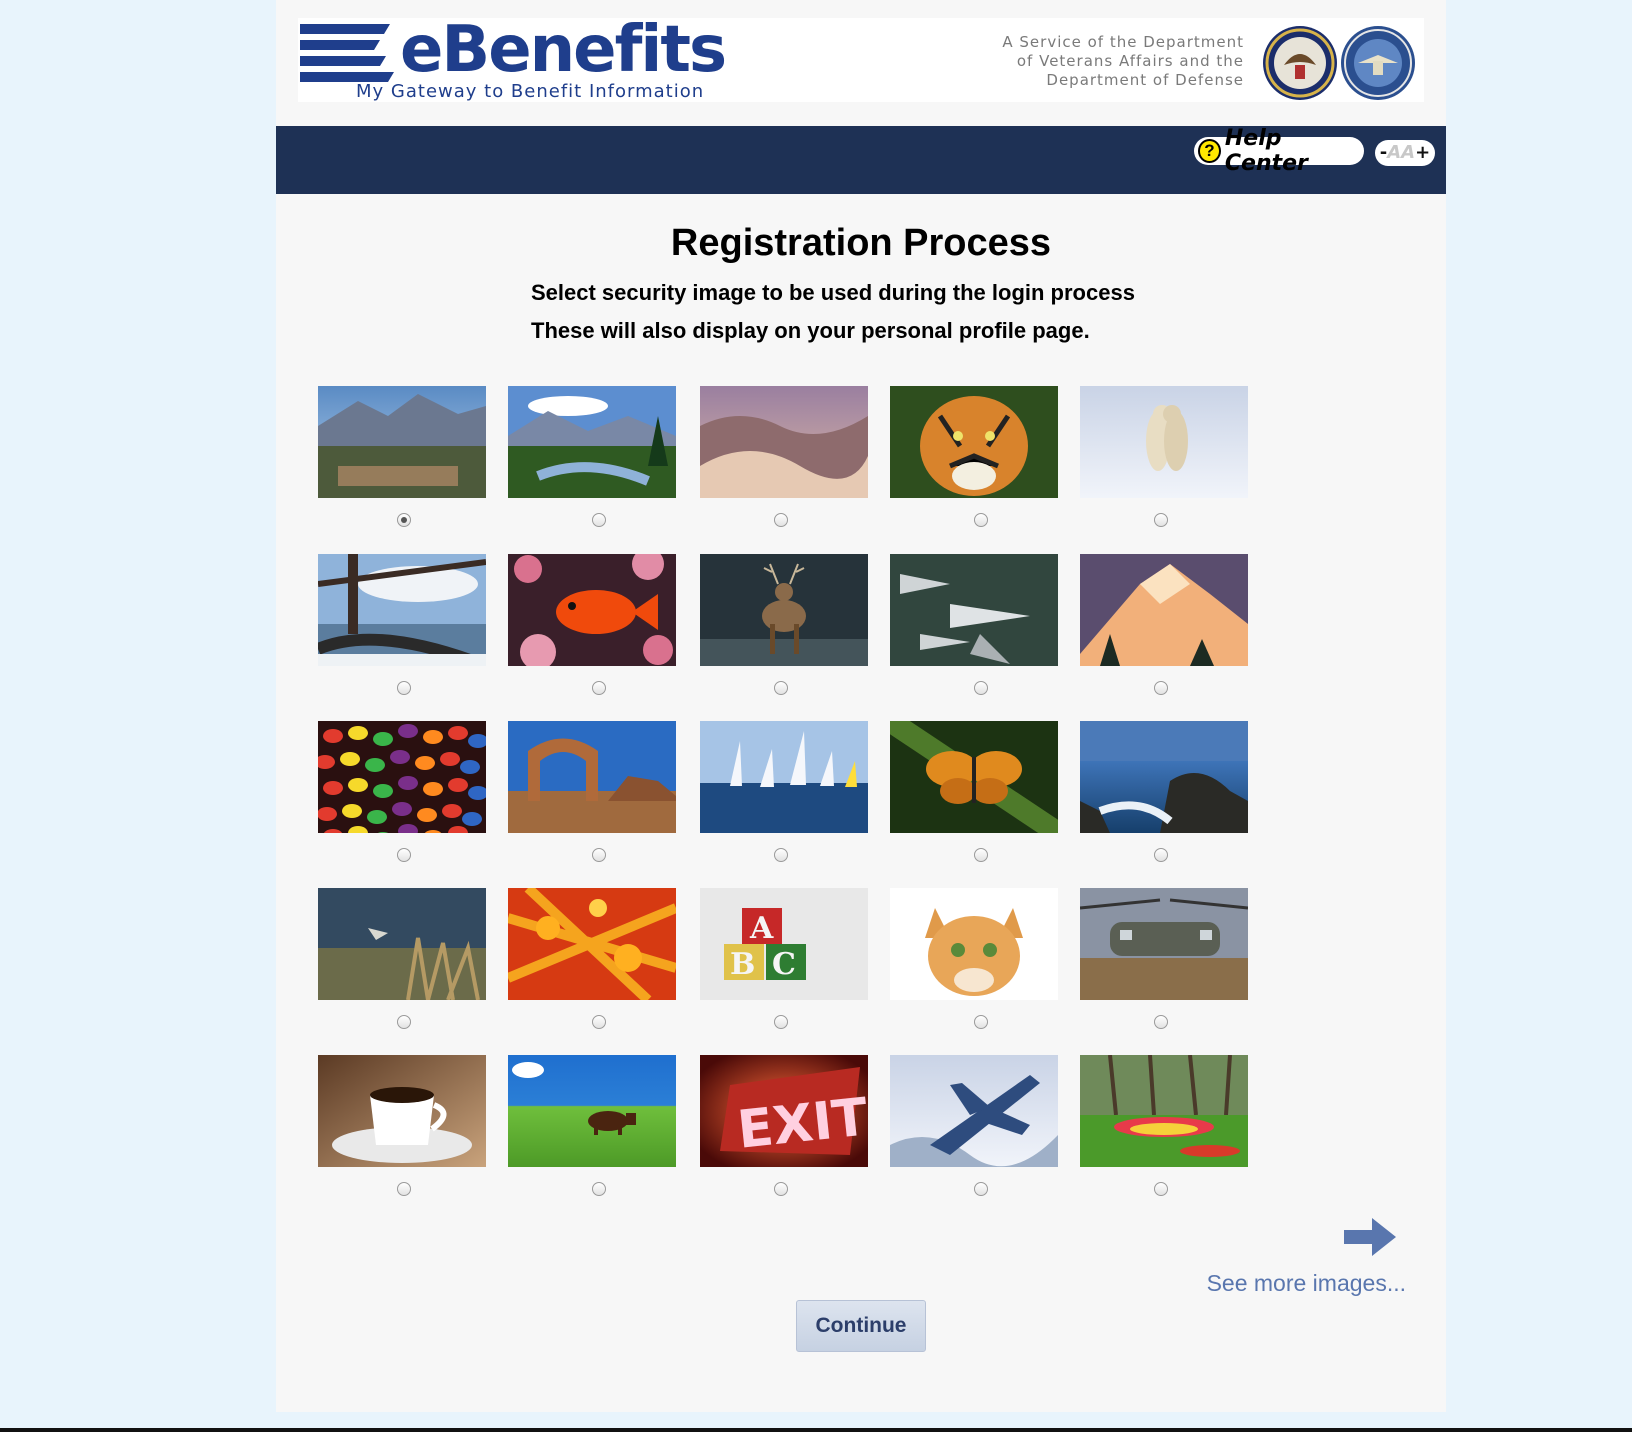  I want to click on desert-dunes-image, so click(784, 442).